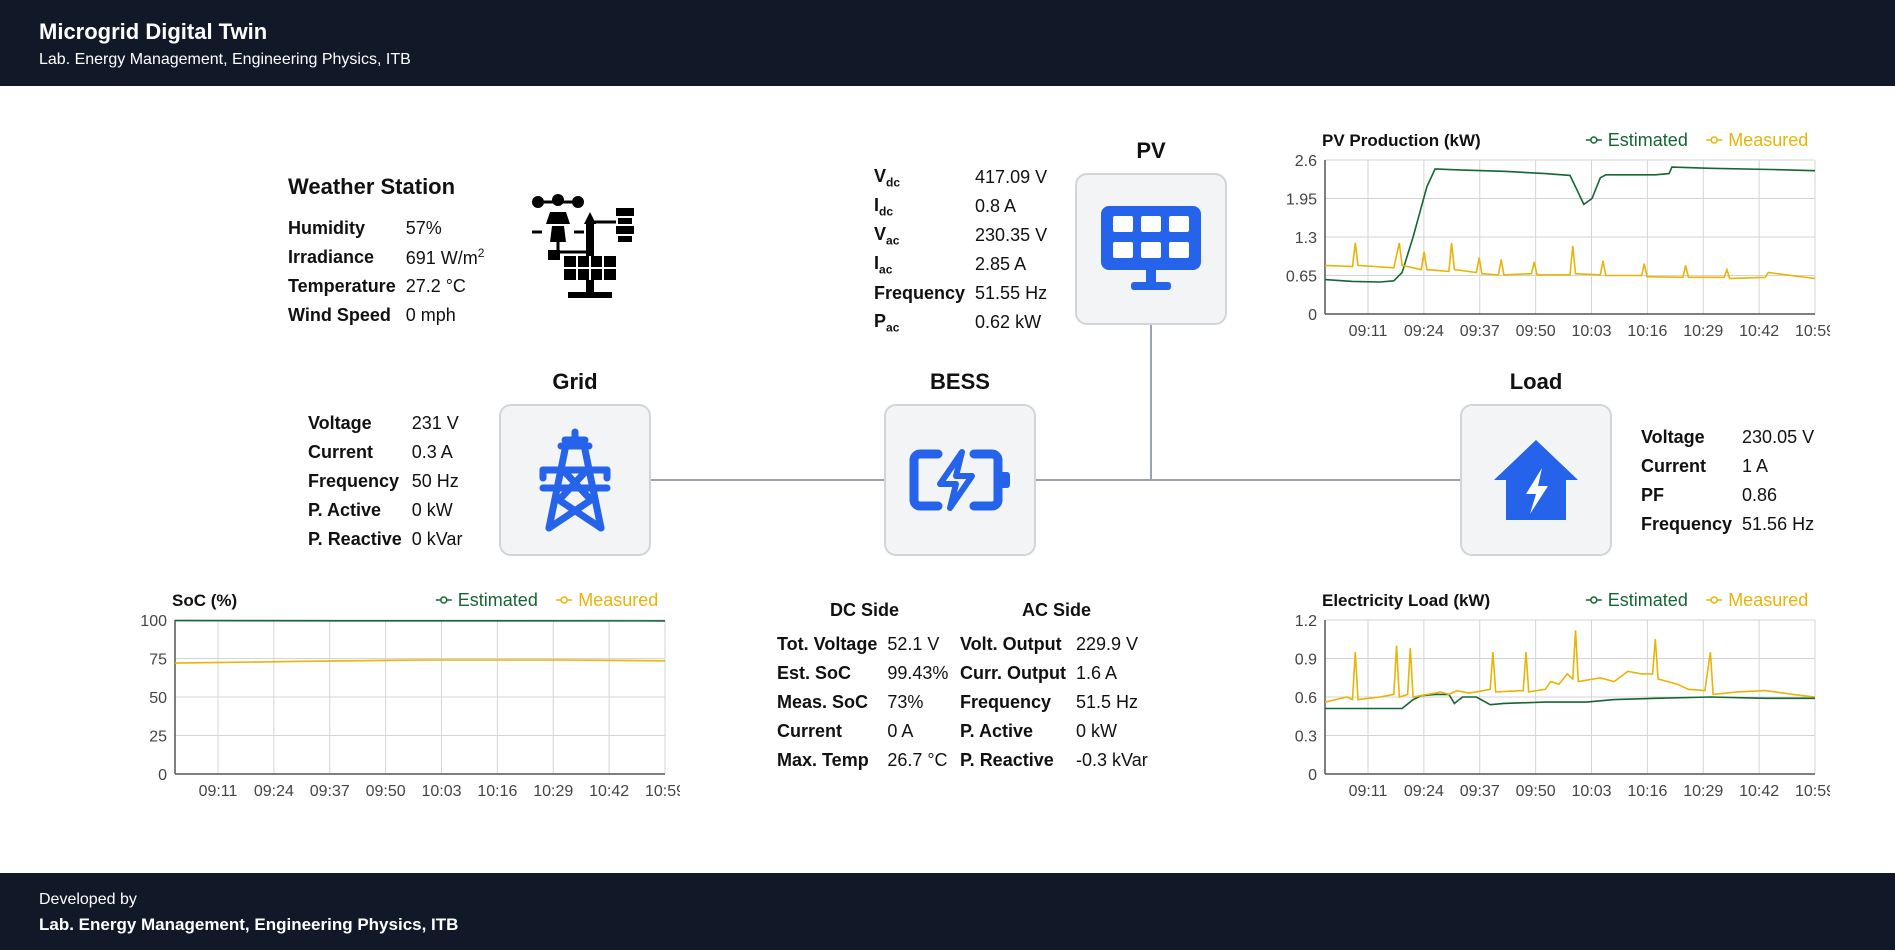  Describe the element at coordinates (1687, 524) in the screenshot. I see `load-label: Frequency` at that location.